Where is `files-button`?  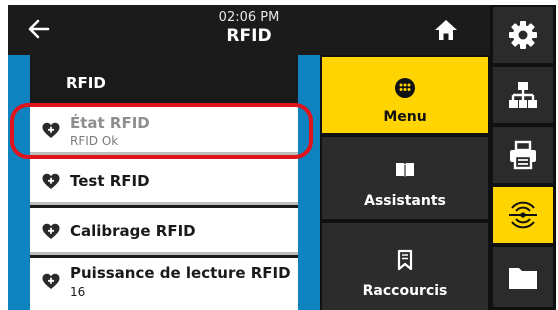
files-button is located at coordinates (523, 277).